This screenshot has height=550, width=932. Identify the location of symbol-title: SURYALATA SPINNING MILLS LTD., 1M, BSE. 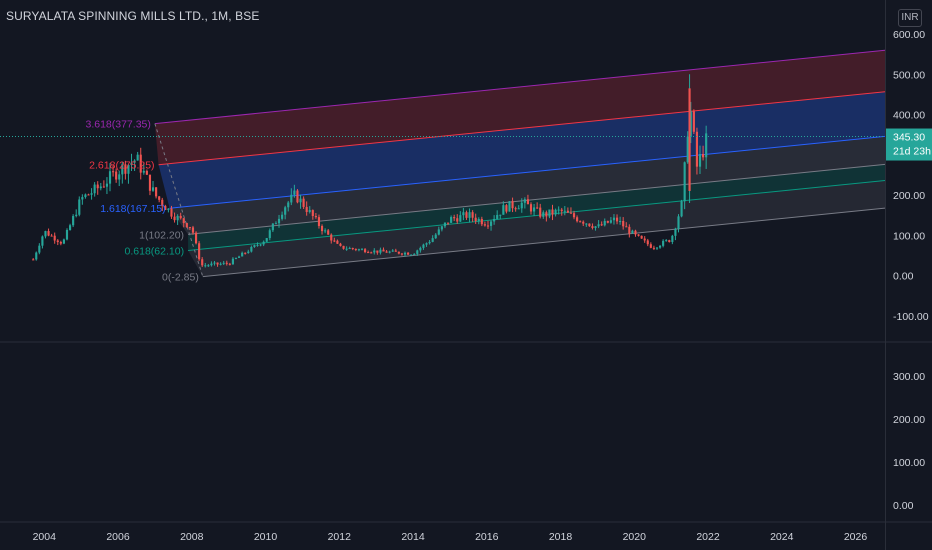
(132, 16).